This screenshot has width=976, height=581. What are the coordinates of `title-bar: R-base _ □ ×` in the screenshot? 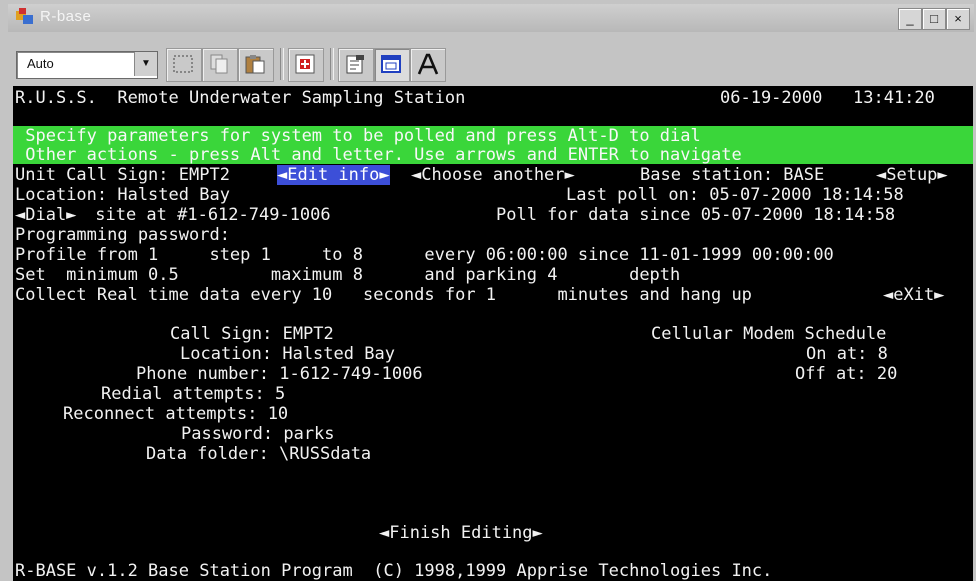 It's located at (491, 18).